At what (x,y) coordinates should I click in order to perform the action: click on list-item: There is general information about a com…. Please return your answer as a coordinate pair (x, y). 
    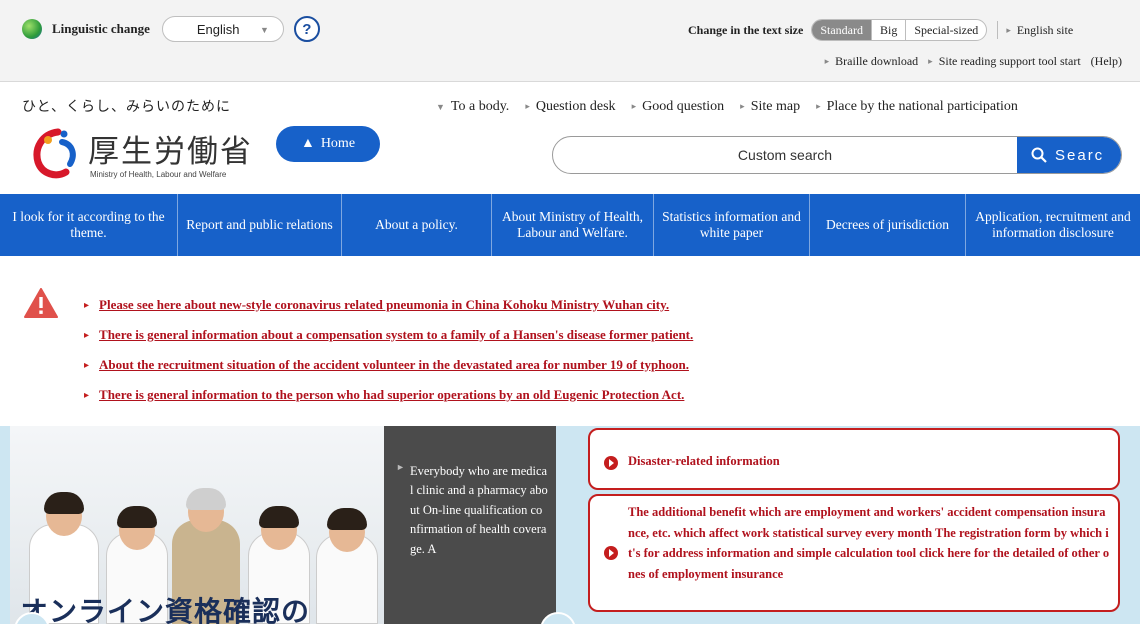
    Looking at the image, I should click on (388, 335).